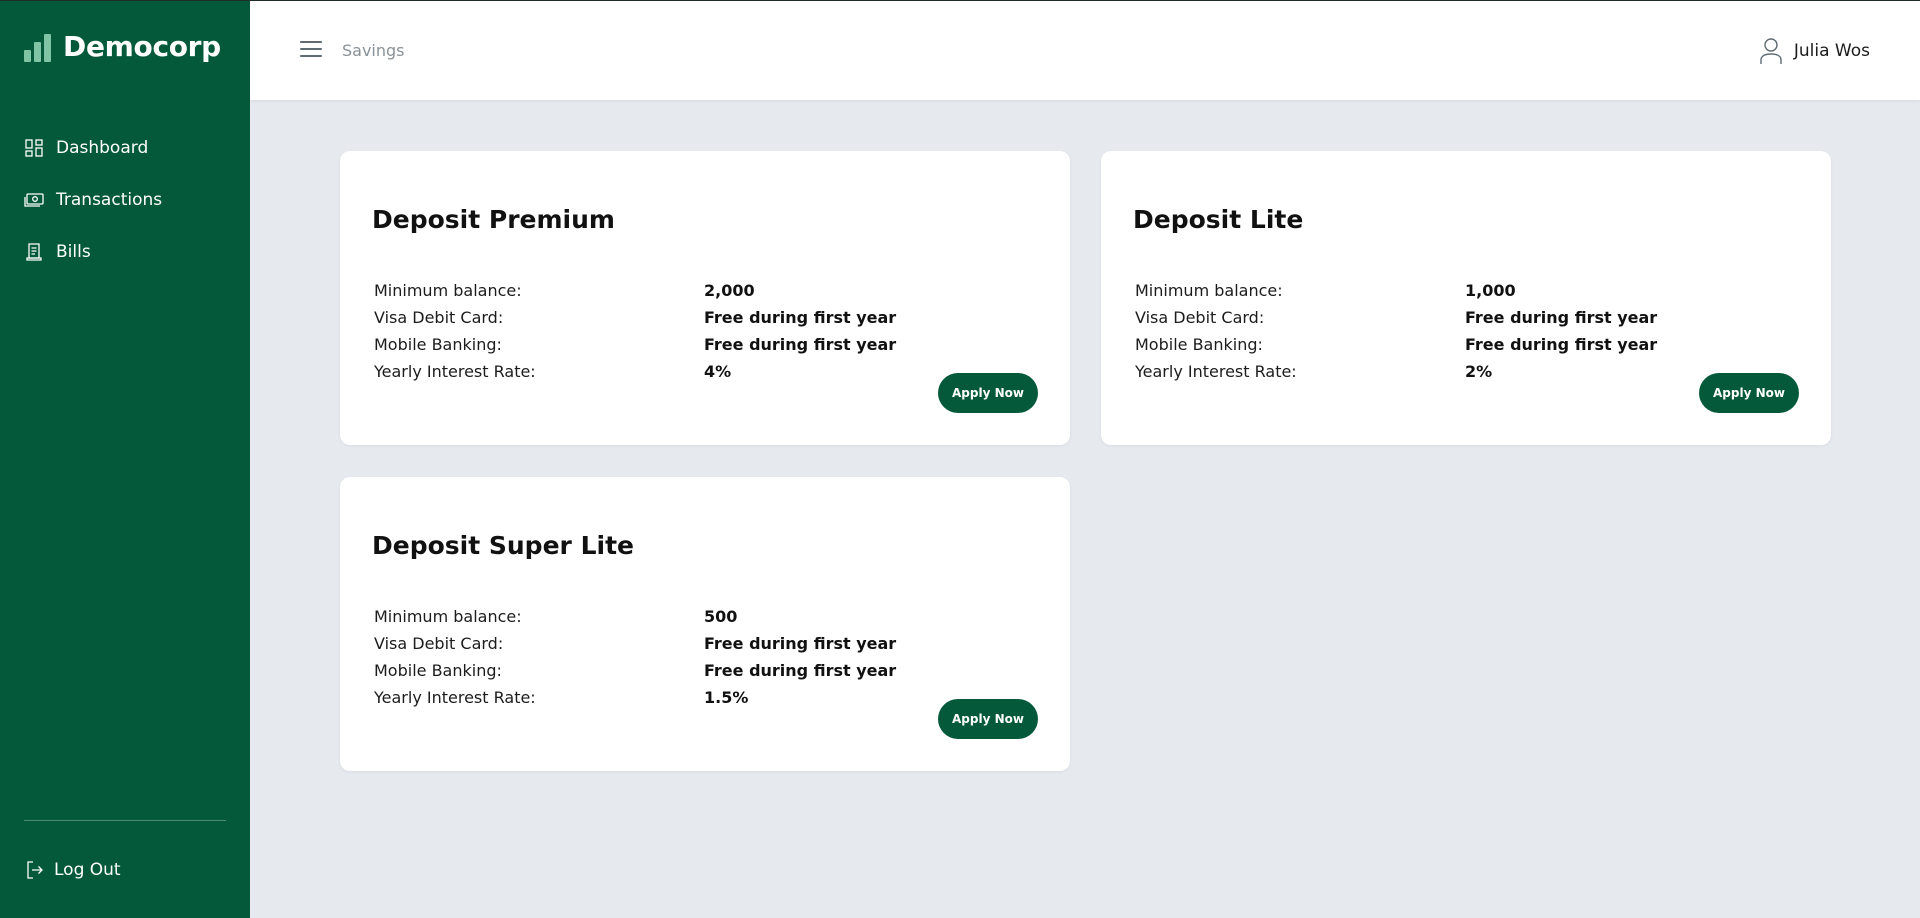 The height and width of the screenshot is (918, 1920). What do you see at coordinates (960, 0) in the screenshot?
I see `window-top-border` at bounding box center [960, 0].